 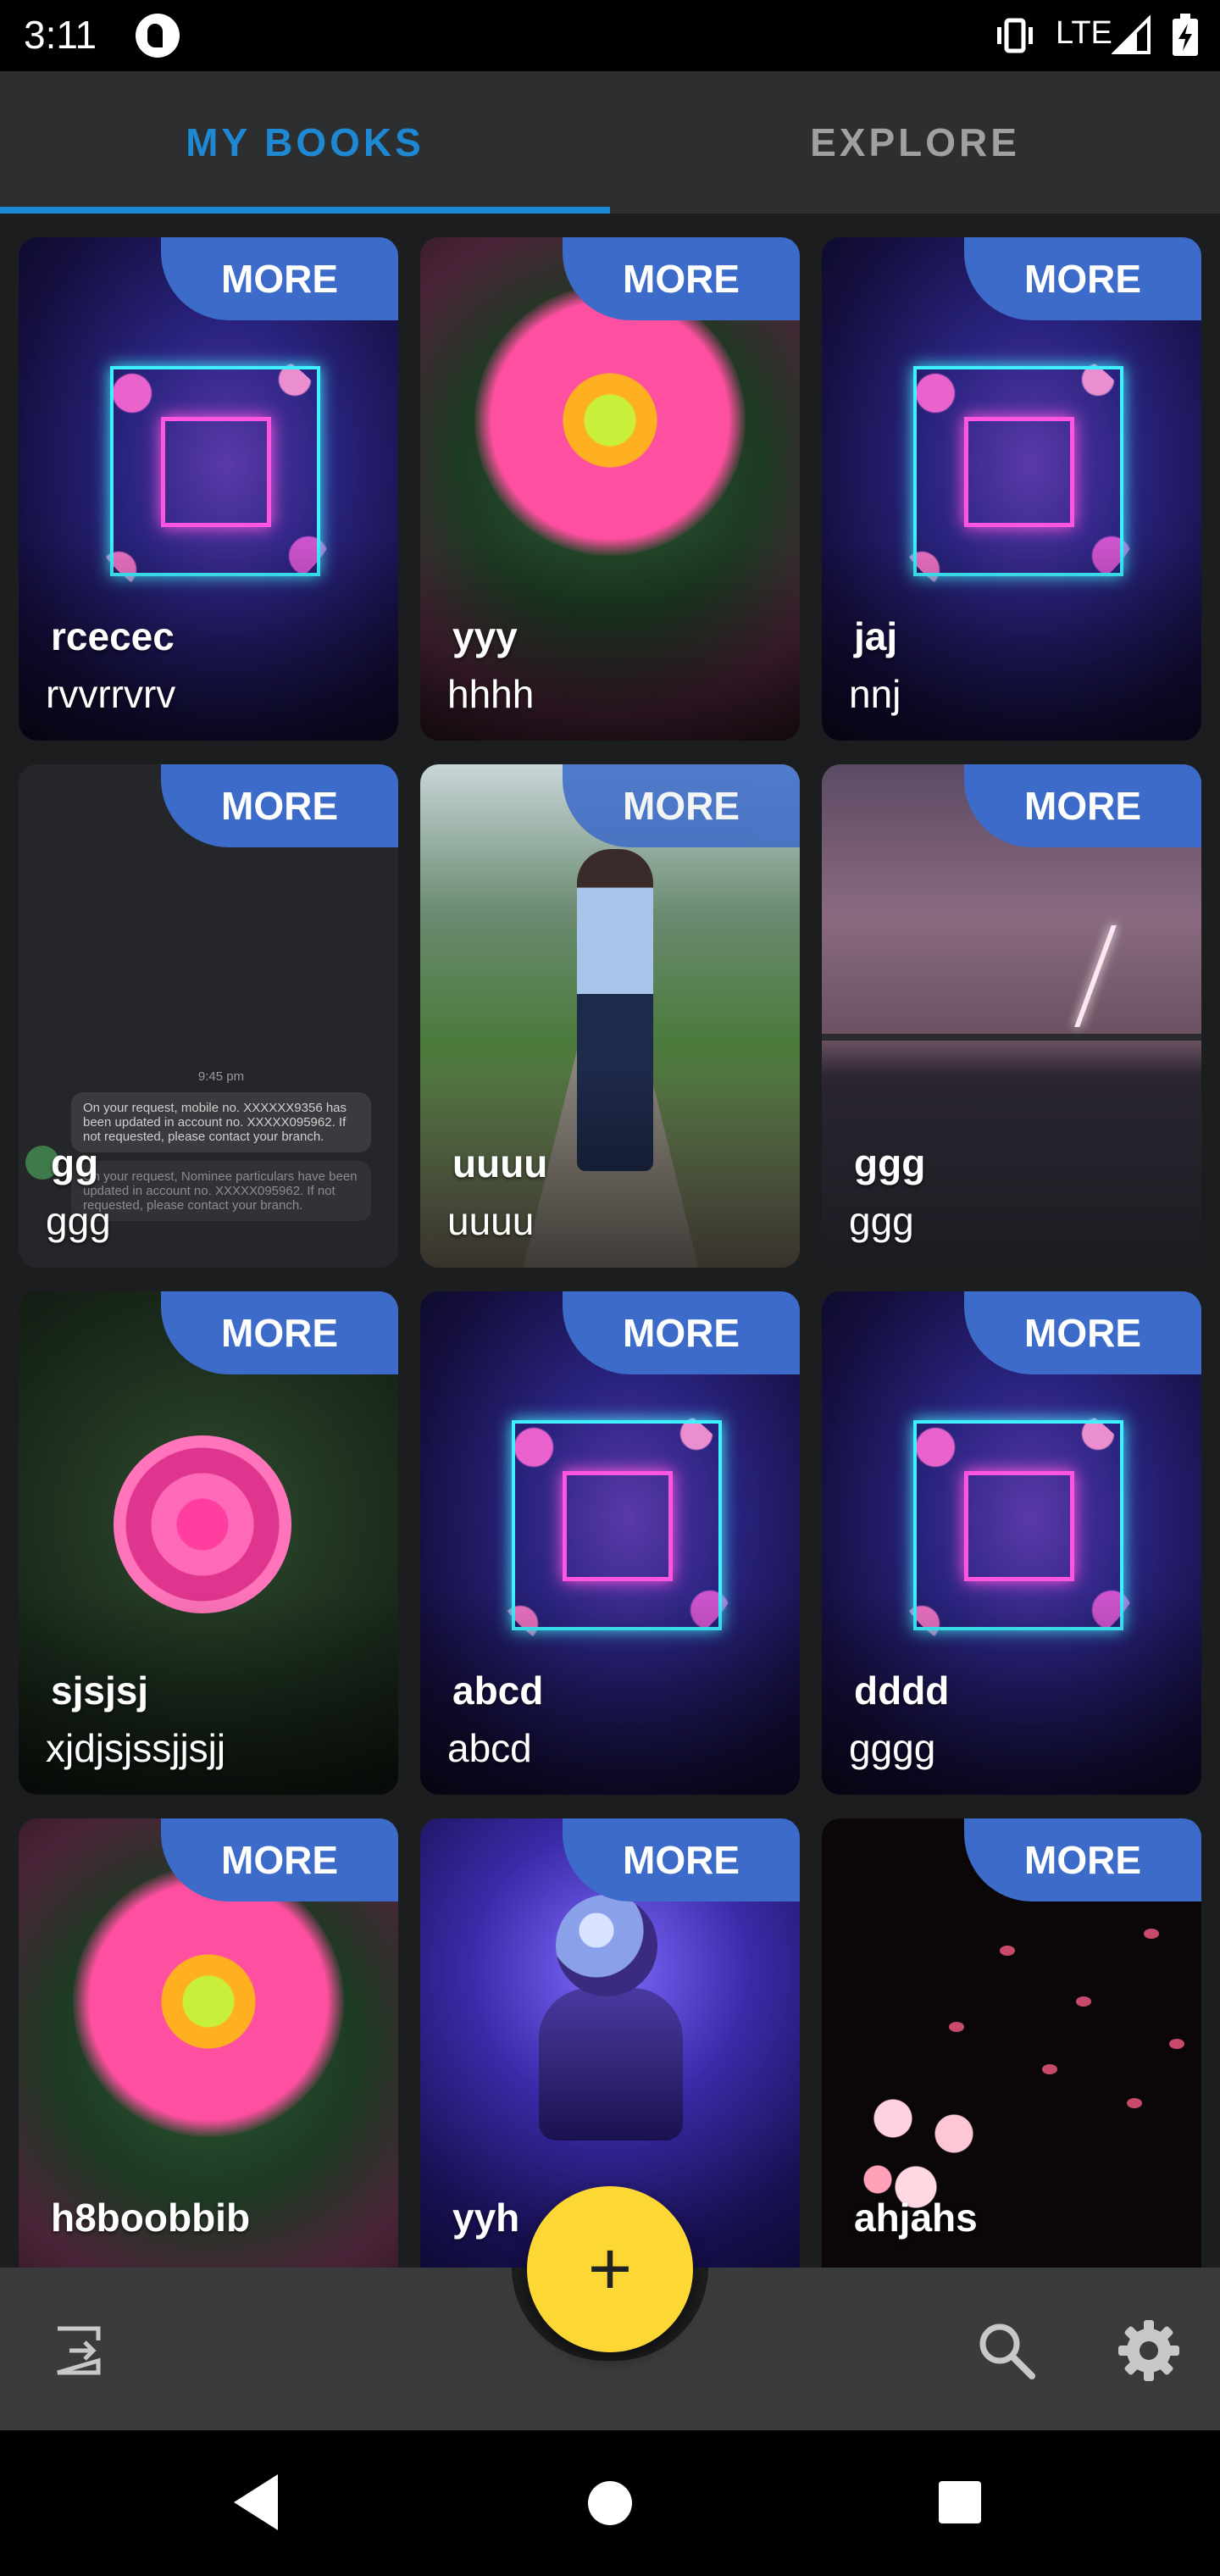 I want to click on home-icon, so click(x=610, y=2503).